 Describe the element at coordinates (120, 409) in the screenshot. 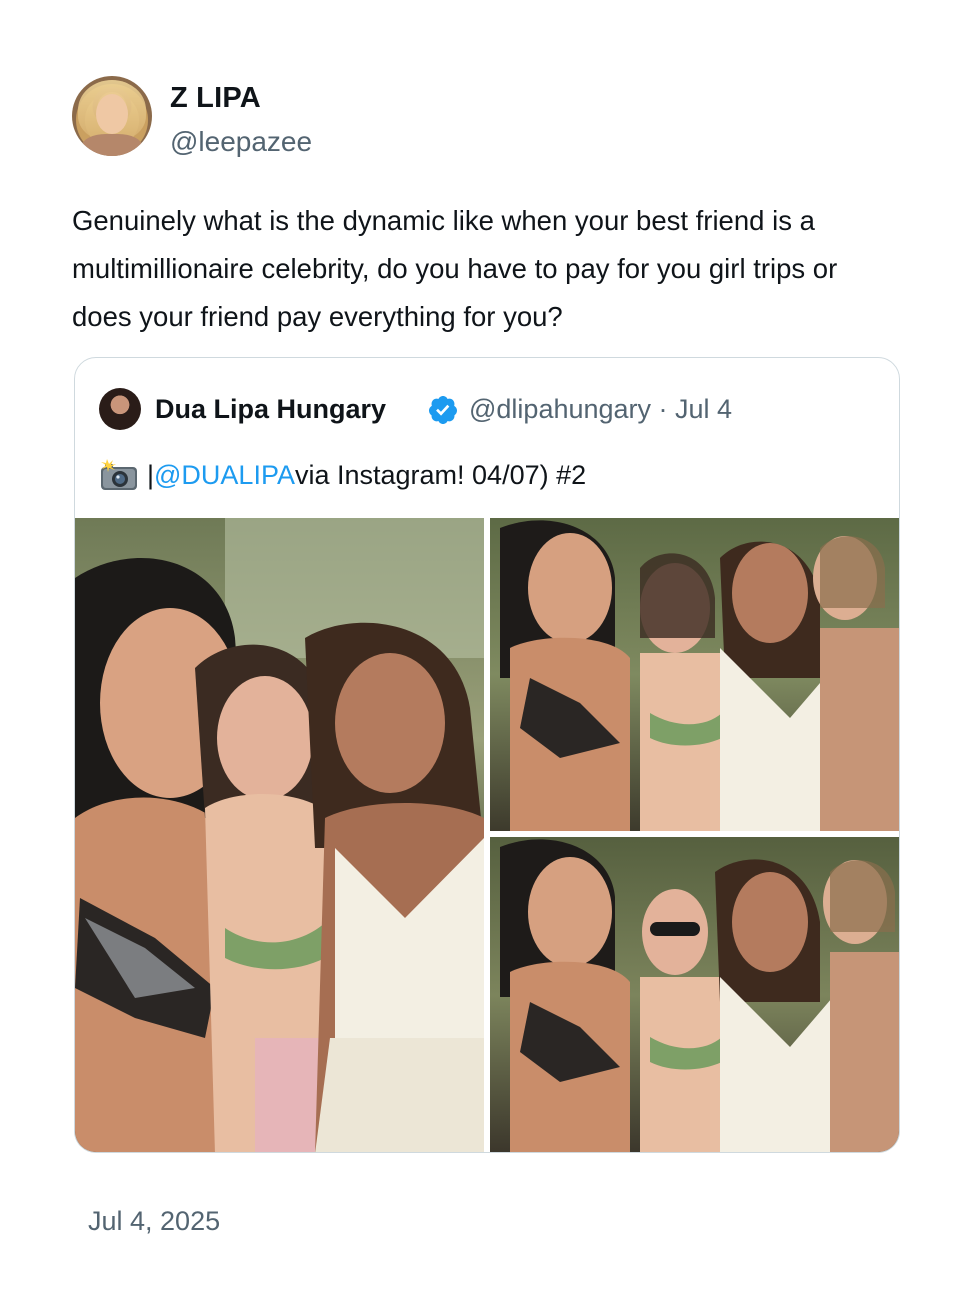

I see `quoted-author-avatar` at that location.